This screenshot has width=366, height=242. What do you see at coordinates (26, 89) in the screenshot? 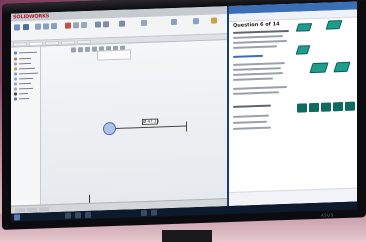
I see `tree-item-right-plane` at bounding box center [26, 89].